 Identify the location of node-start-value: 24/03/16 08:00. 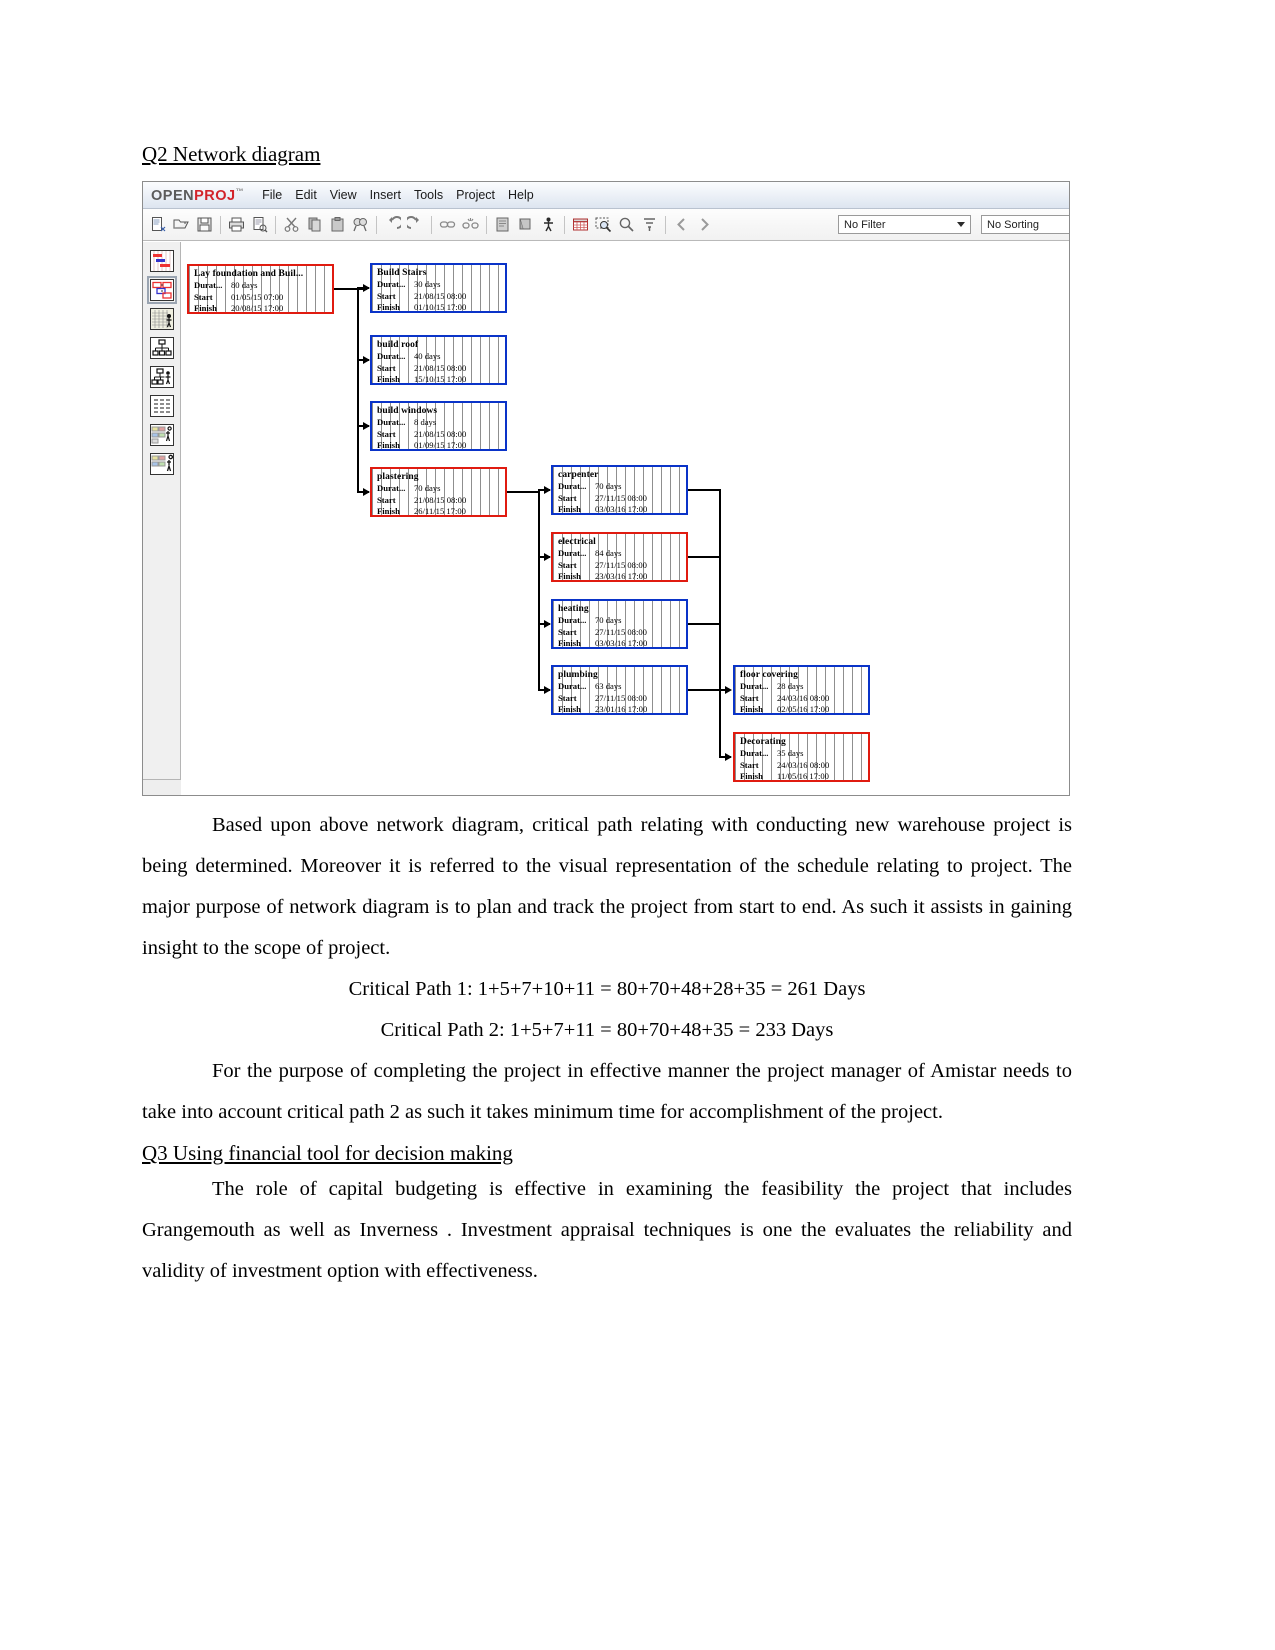
(803, 764).